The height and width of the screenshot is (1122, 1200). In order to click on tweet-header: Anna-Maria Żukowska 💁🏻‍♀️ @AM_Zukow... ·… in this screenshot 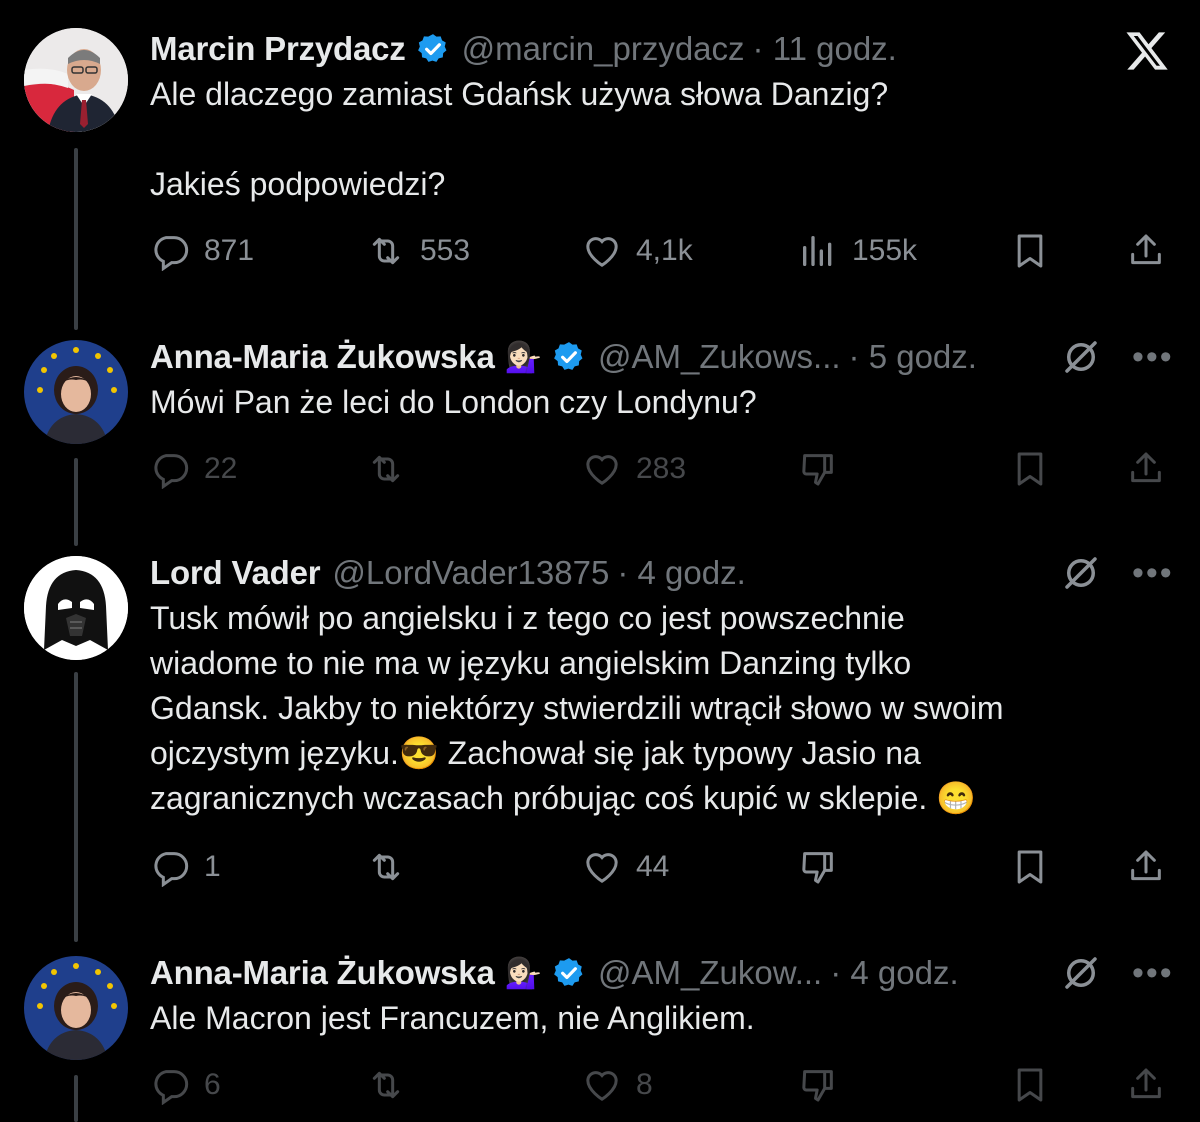, I will do `click(554, 973)`.